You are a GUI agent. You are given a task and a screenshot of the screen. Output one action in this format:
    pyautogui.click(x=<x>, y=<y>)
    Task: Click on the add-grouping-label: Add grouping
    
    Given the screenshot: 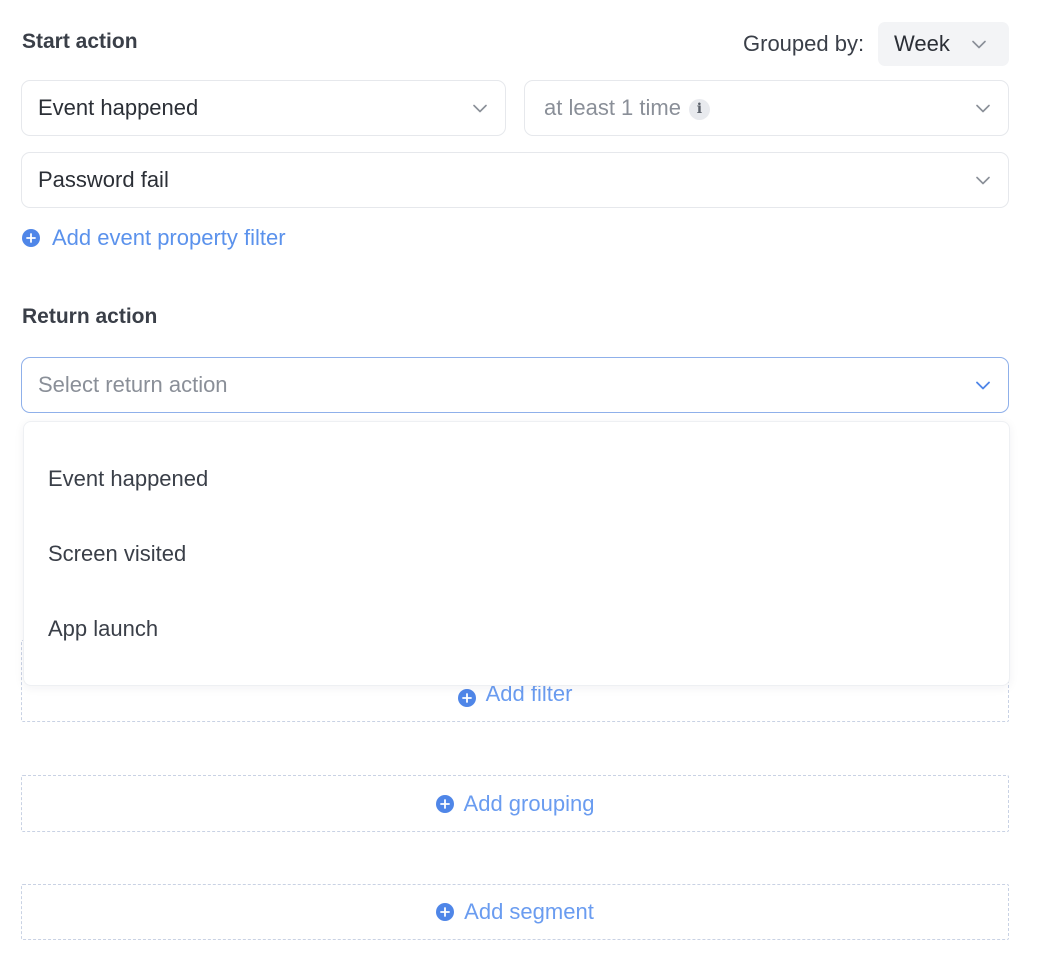 What is the action you would take?
    pyautogui.click(x=529, y=803)
    